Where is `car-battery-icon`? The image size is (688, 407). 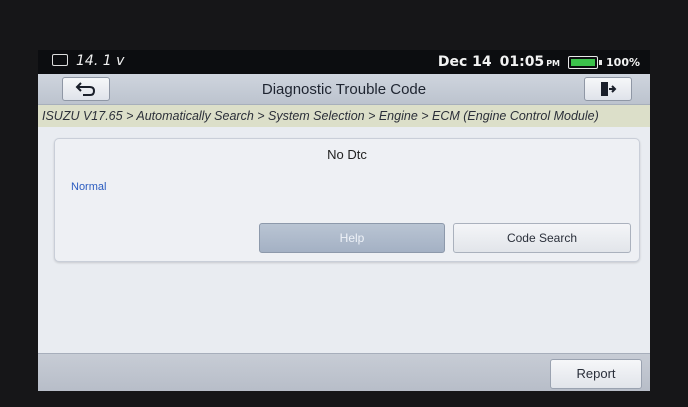 car-battery-icon is located at coordinates (60, 60).